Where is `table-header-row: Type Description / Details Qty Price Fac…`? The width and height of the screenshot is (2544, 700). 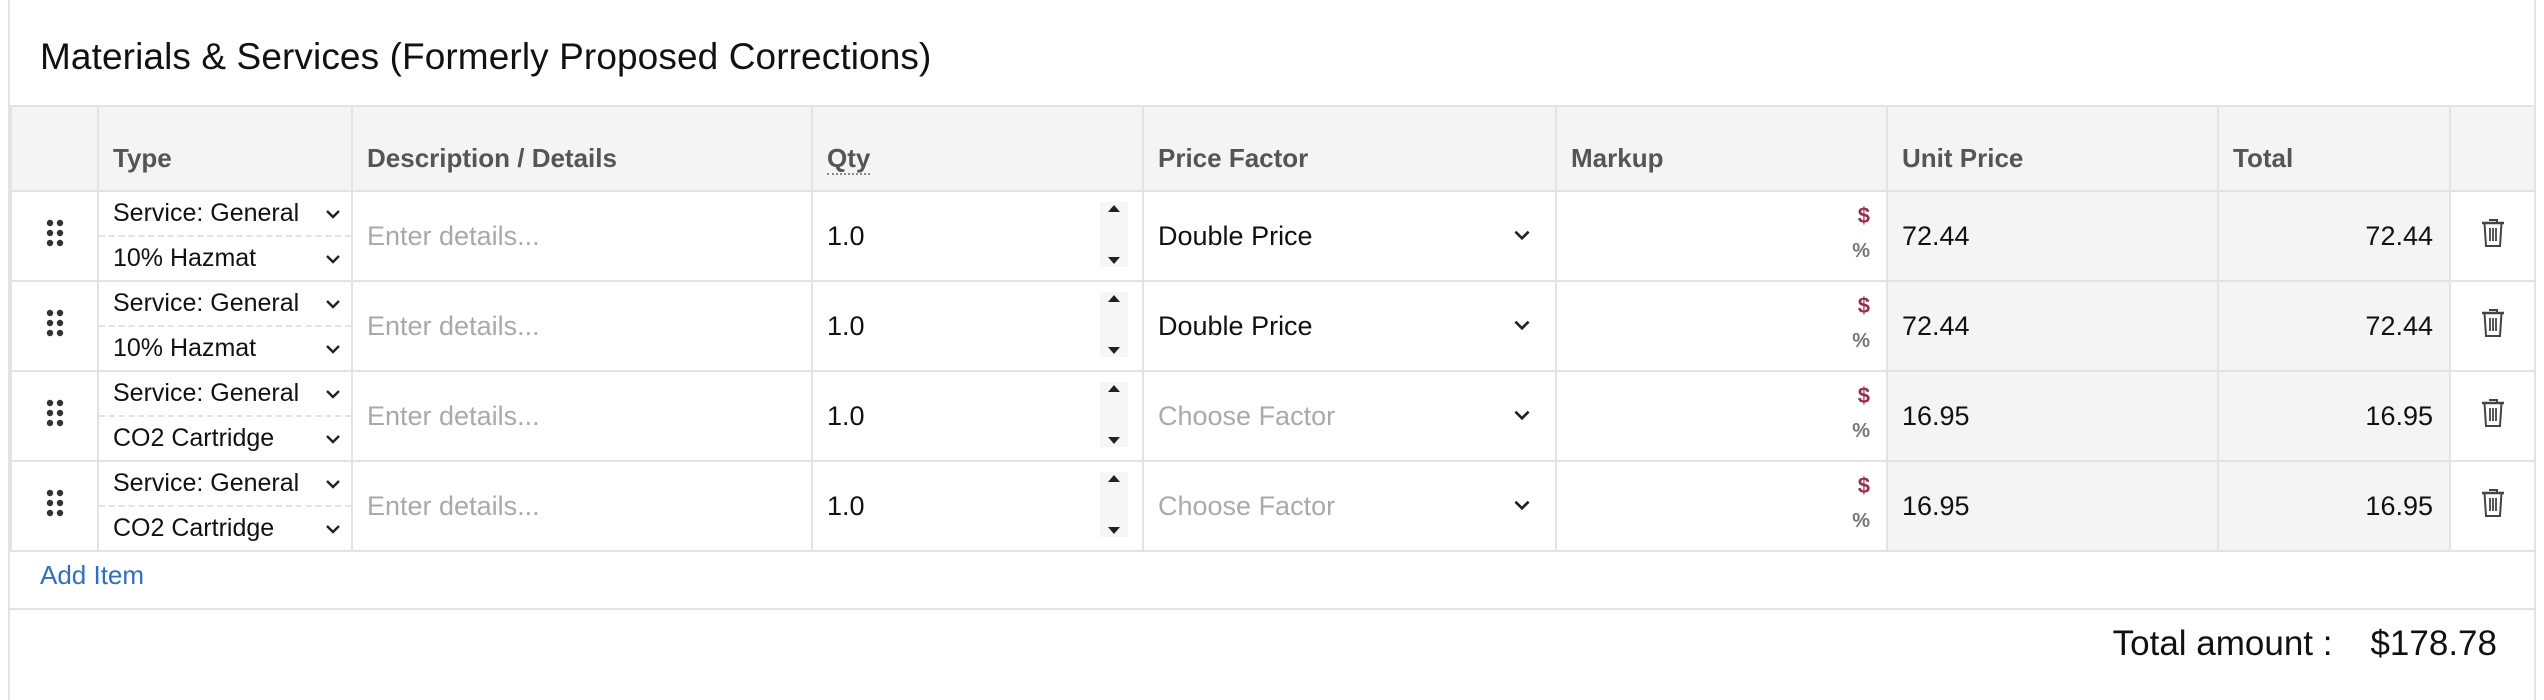
table-header-row: Type Description / Details Qty Price Fac… is located at coordinates (1273, 148).